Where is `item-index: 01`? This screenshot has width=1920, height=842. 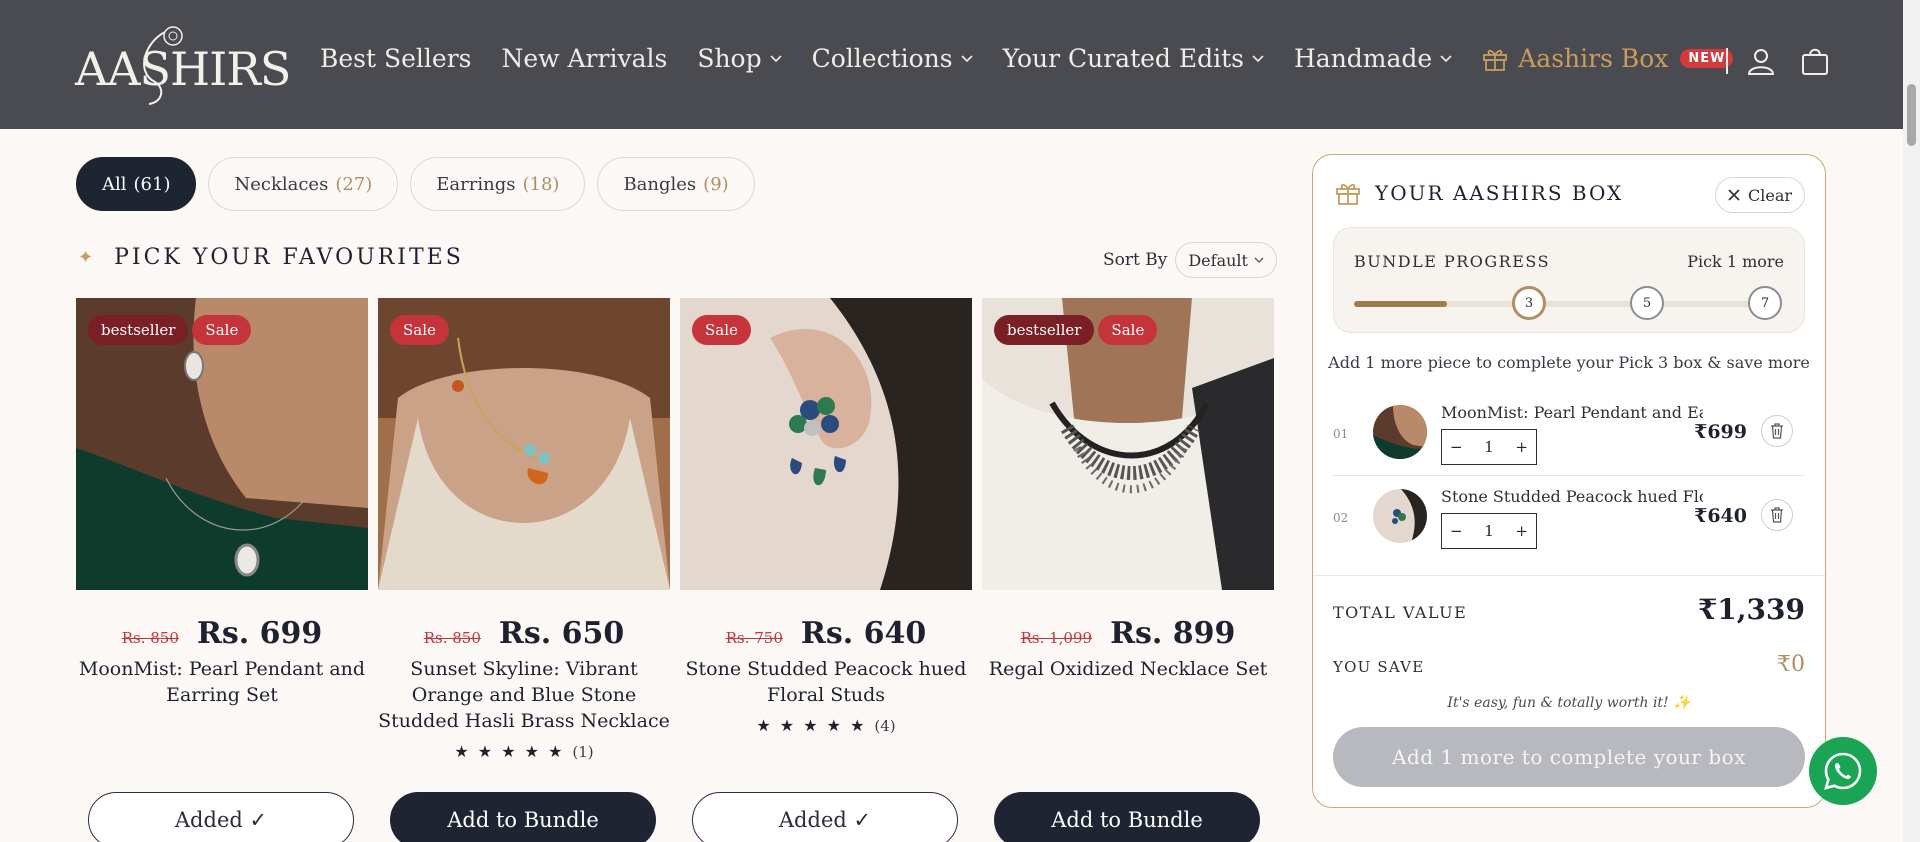
item-index: 01 is located at coordinates (1341, 434).